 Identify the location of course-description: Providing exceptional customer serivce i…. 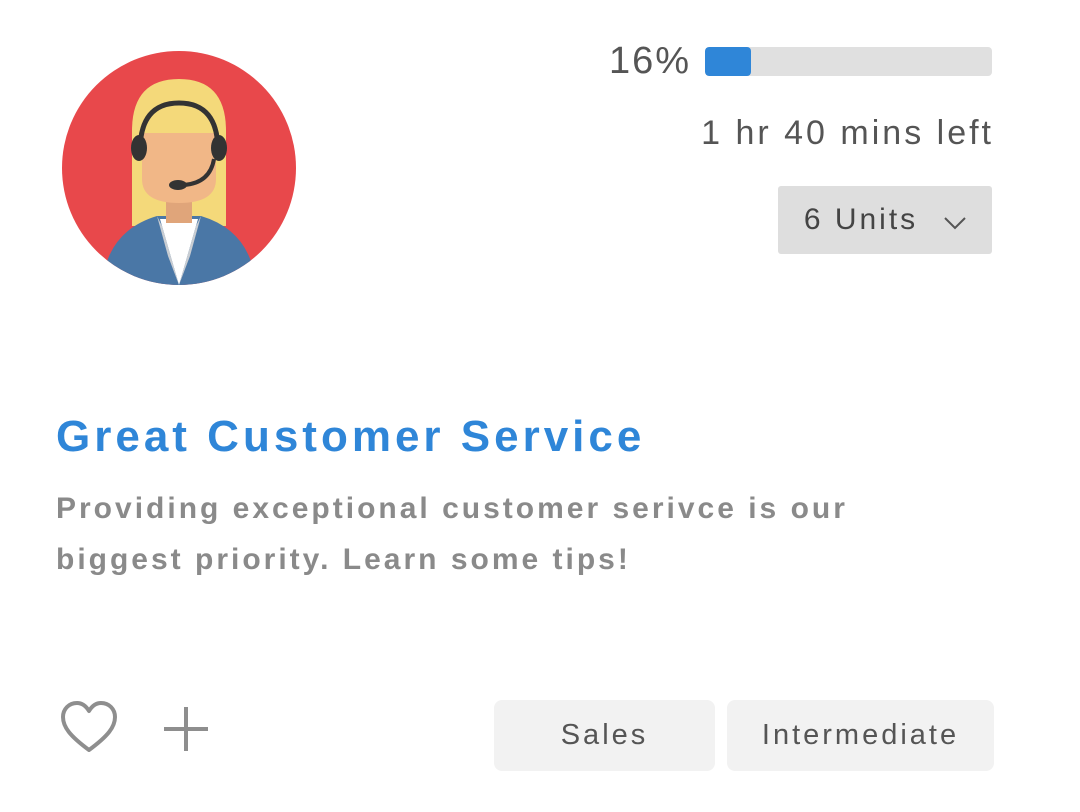
(452, 534).